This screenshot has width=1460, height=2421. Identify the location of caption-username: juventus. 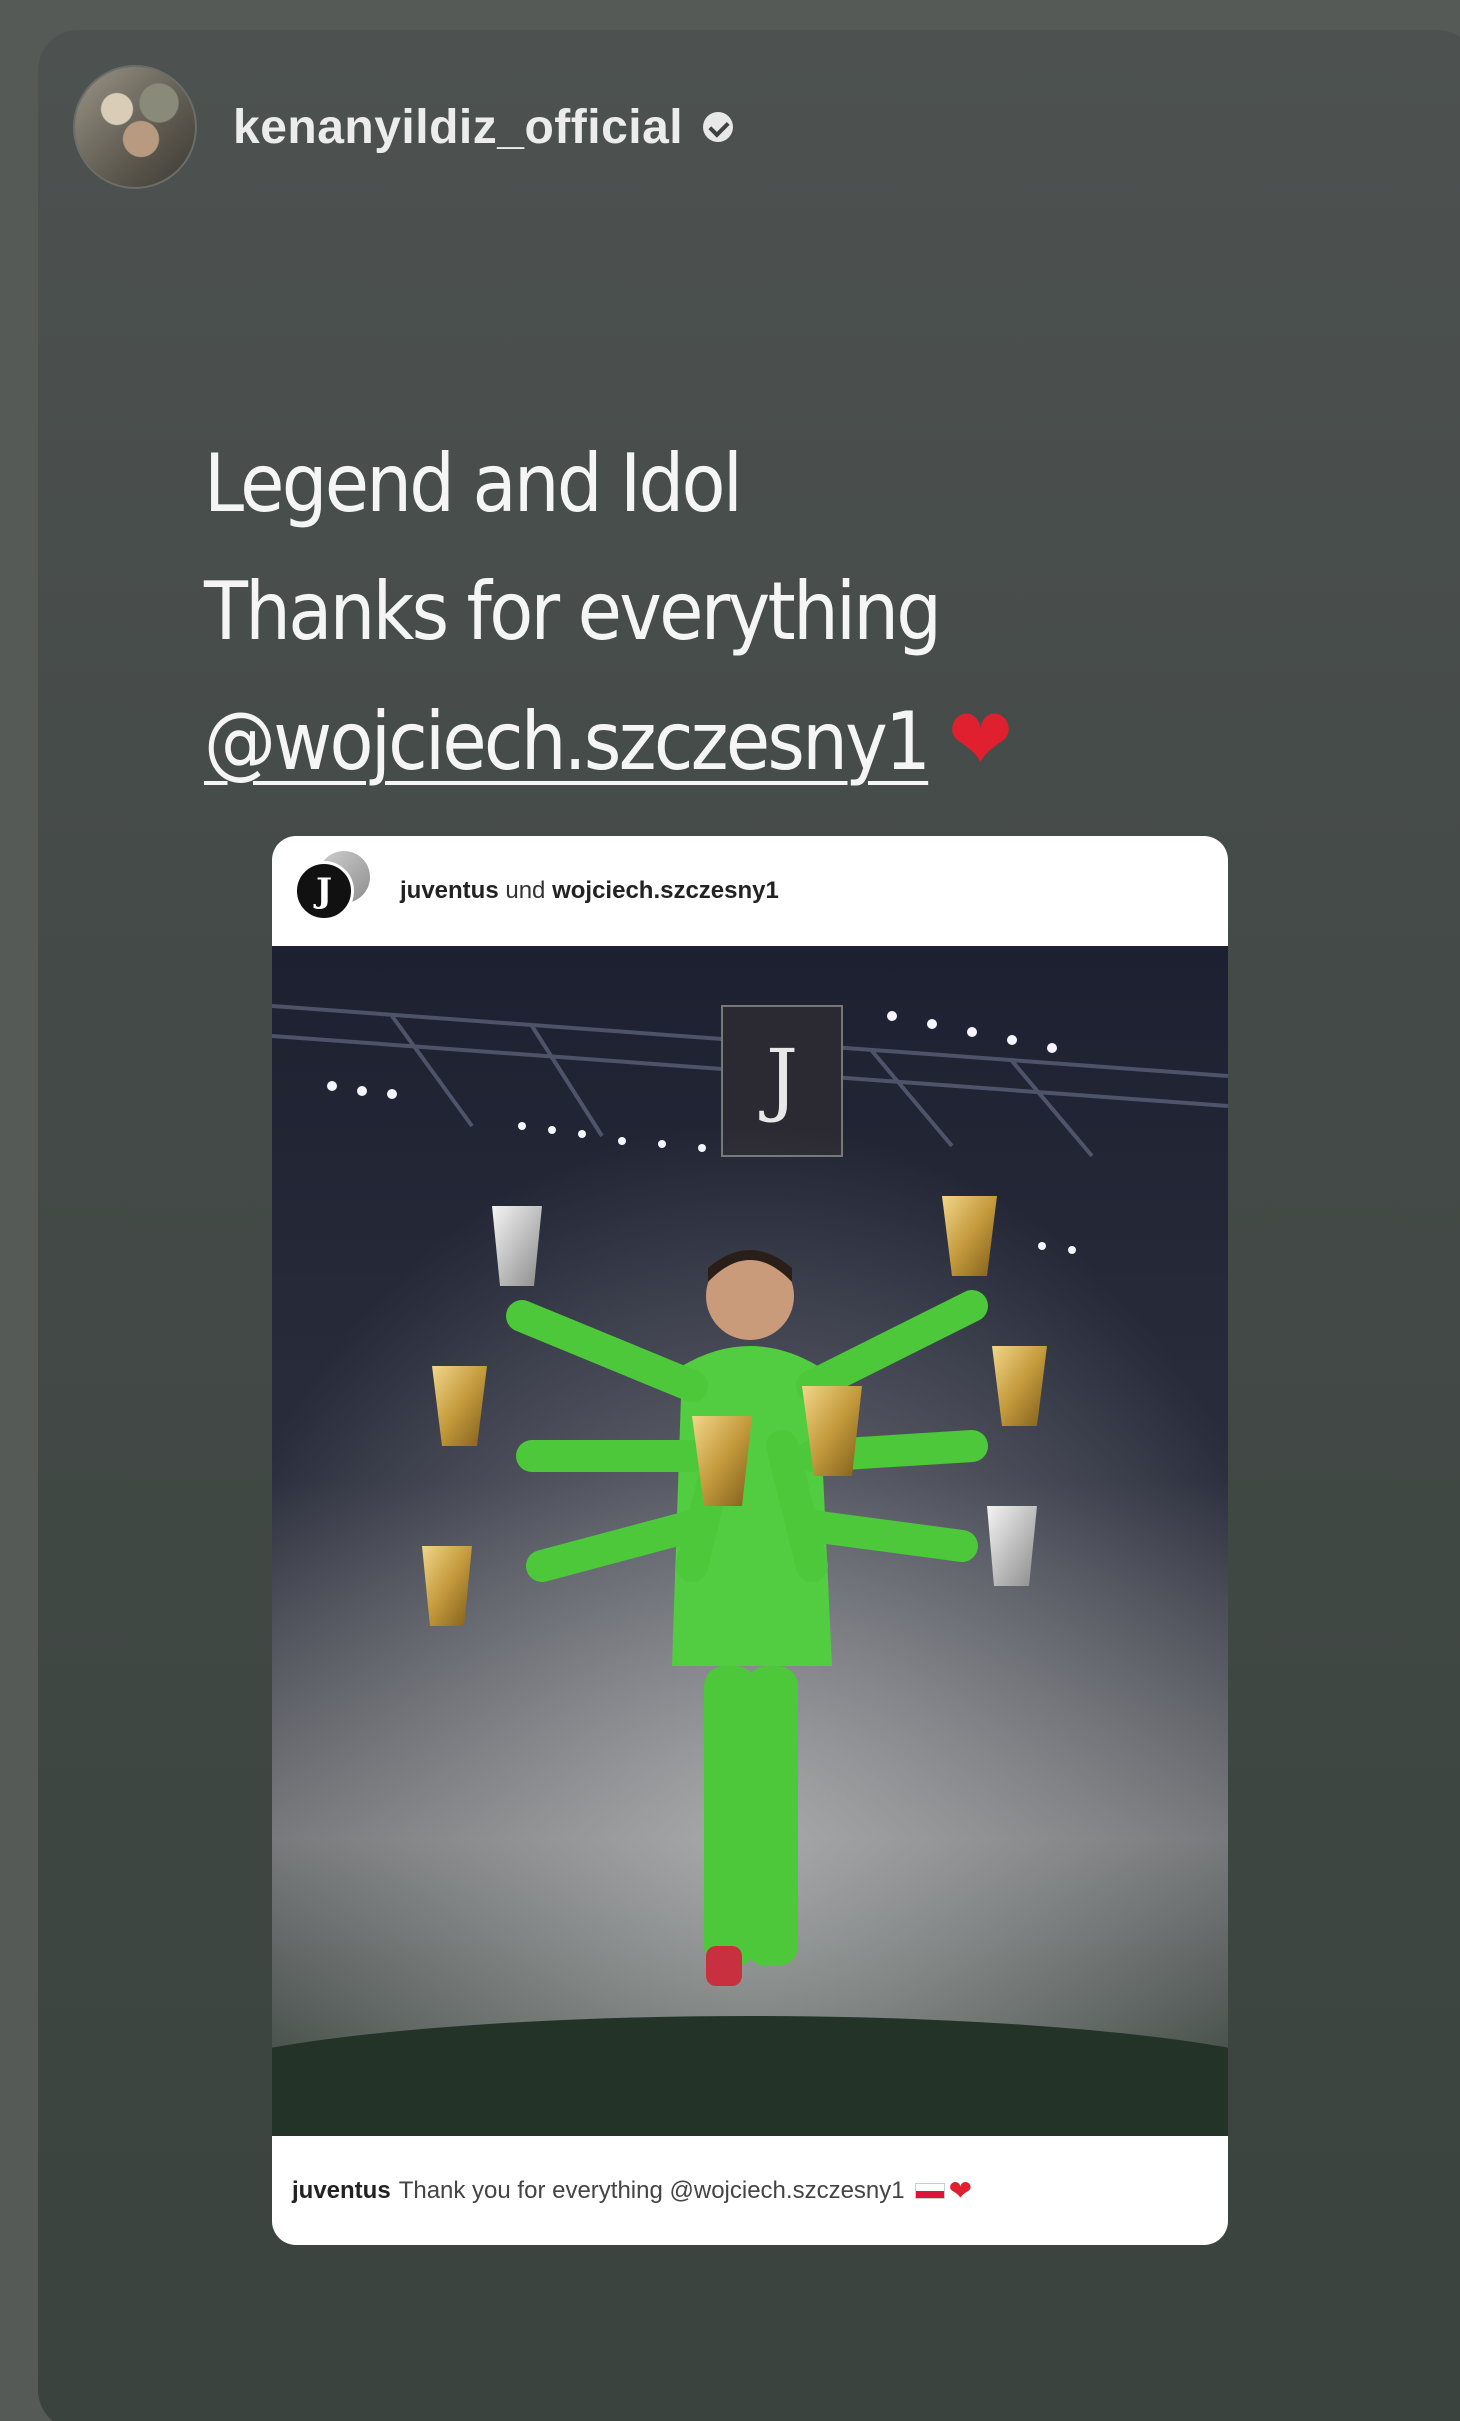
(341, 2191).